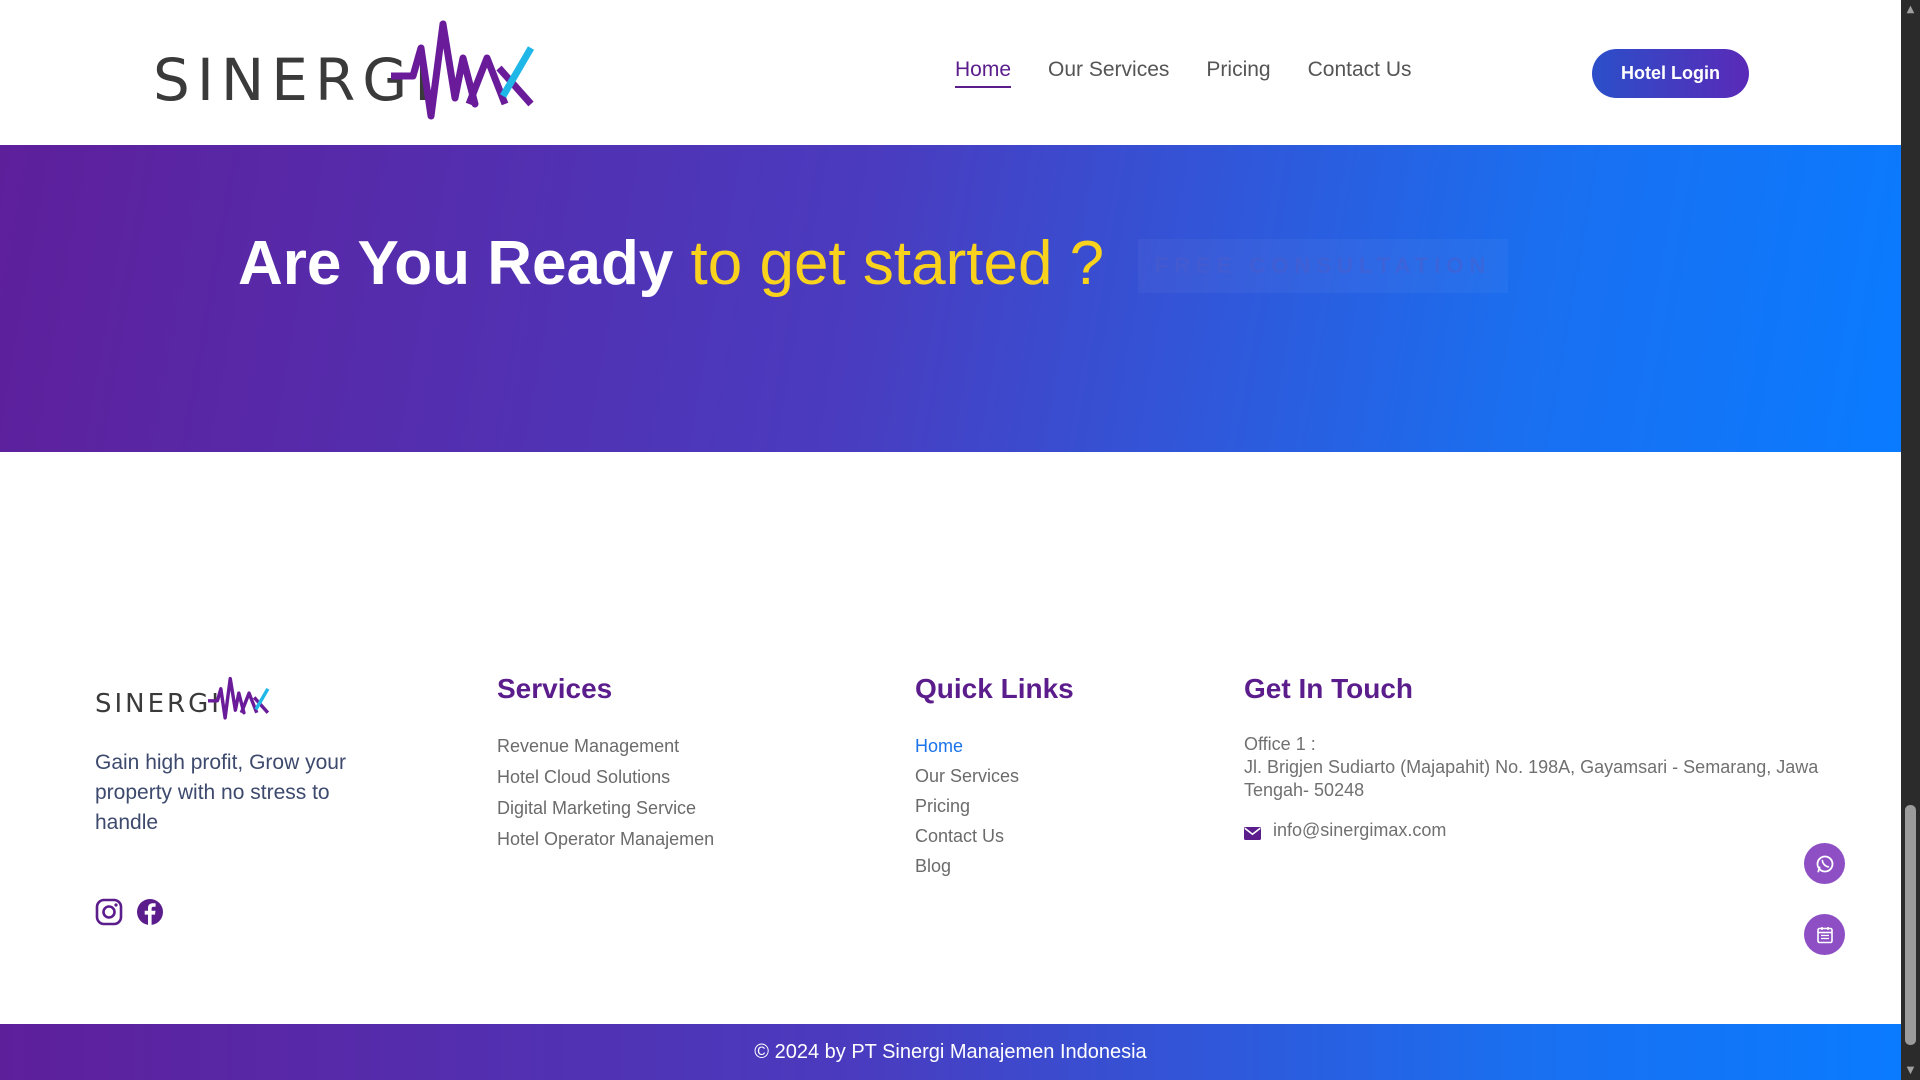 This screenshot has height=1080, width=1920. I want to click on email-contact: info@sinergimax.com, so click(1345, 830).